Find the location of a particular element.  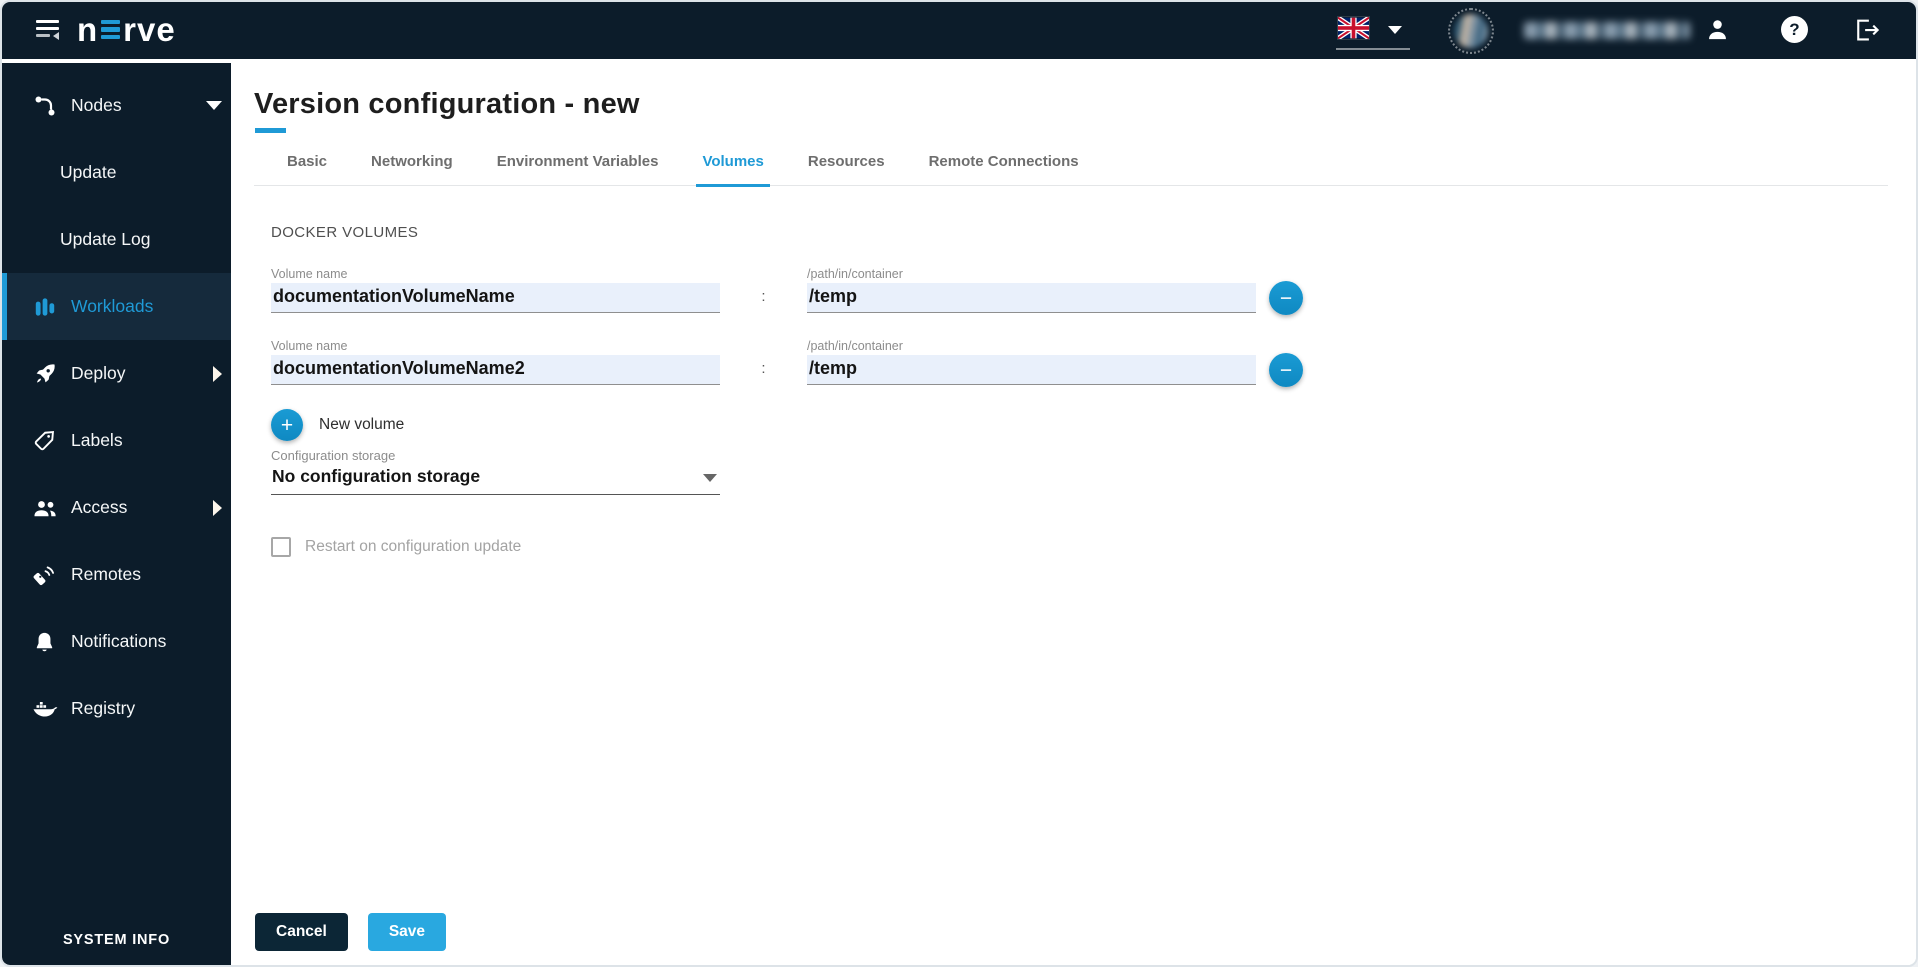

sidebar-item-notifications: Notifications is located at coordinates (116, 641).